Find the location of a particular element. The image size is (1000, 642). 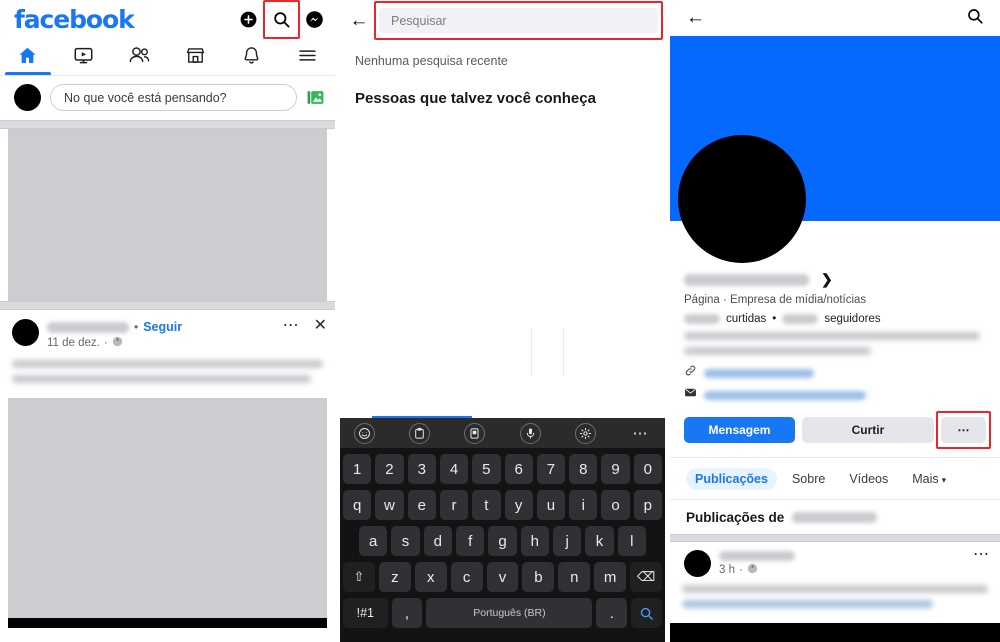

key-g: g is located at coordinates (502, 541).